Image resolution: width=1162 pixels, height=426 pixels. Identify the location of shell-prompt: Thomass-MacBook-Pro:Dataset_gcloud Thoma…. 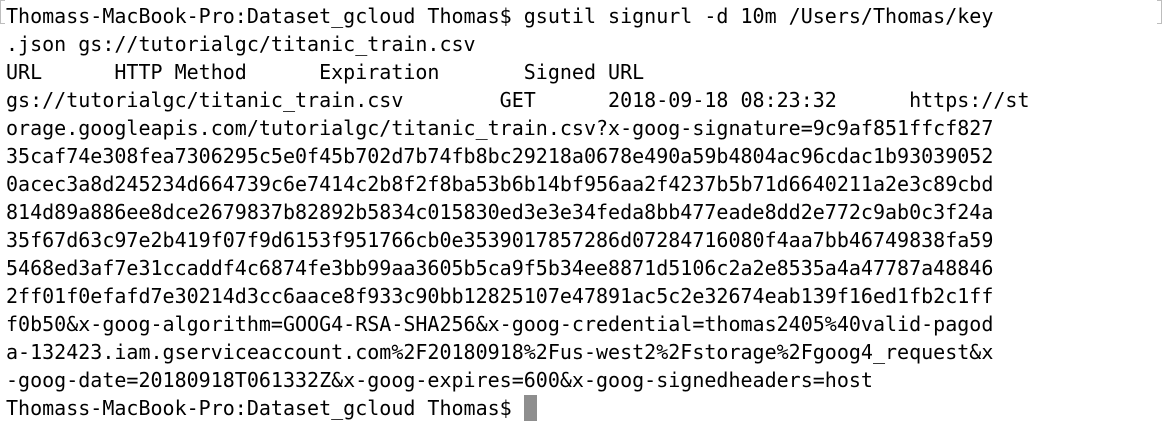
(265, 408).